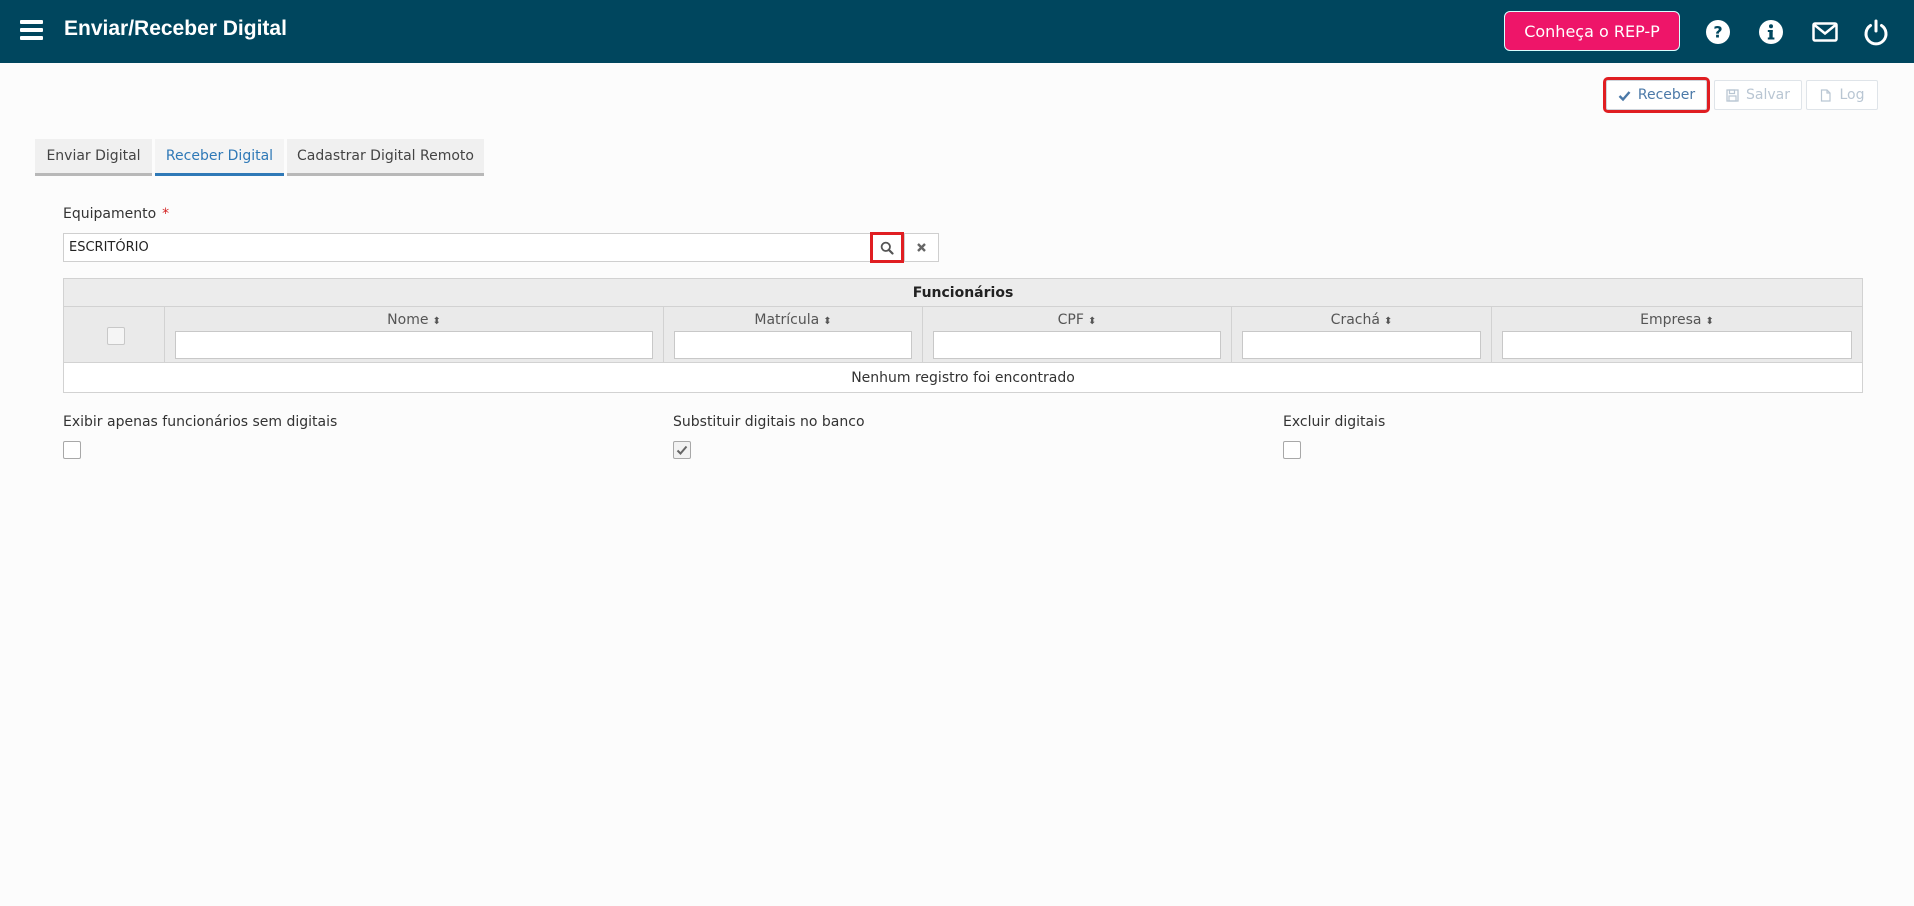  Describe the element at coordinates (166, 214) in the screenshot. I see `required-mark: *` at that location.